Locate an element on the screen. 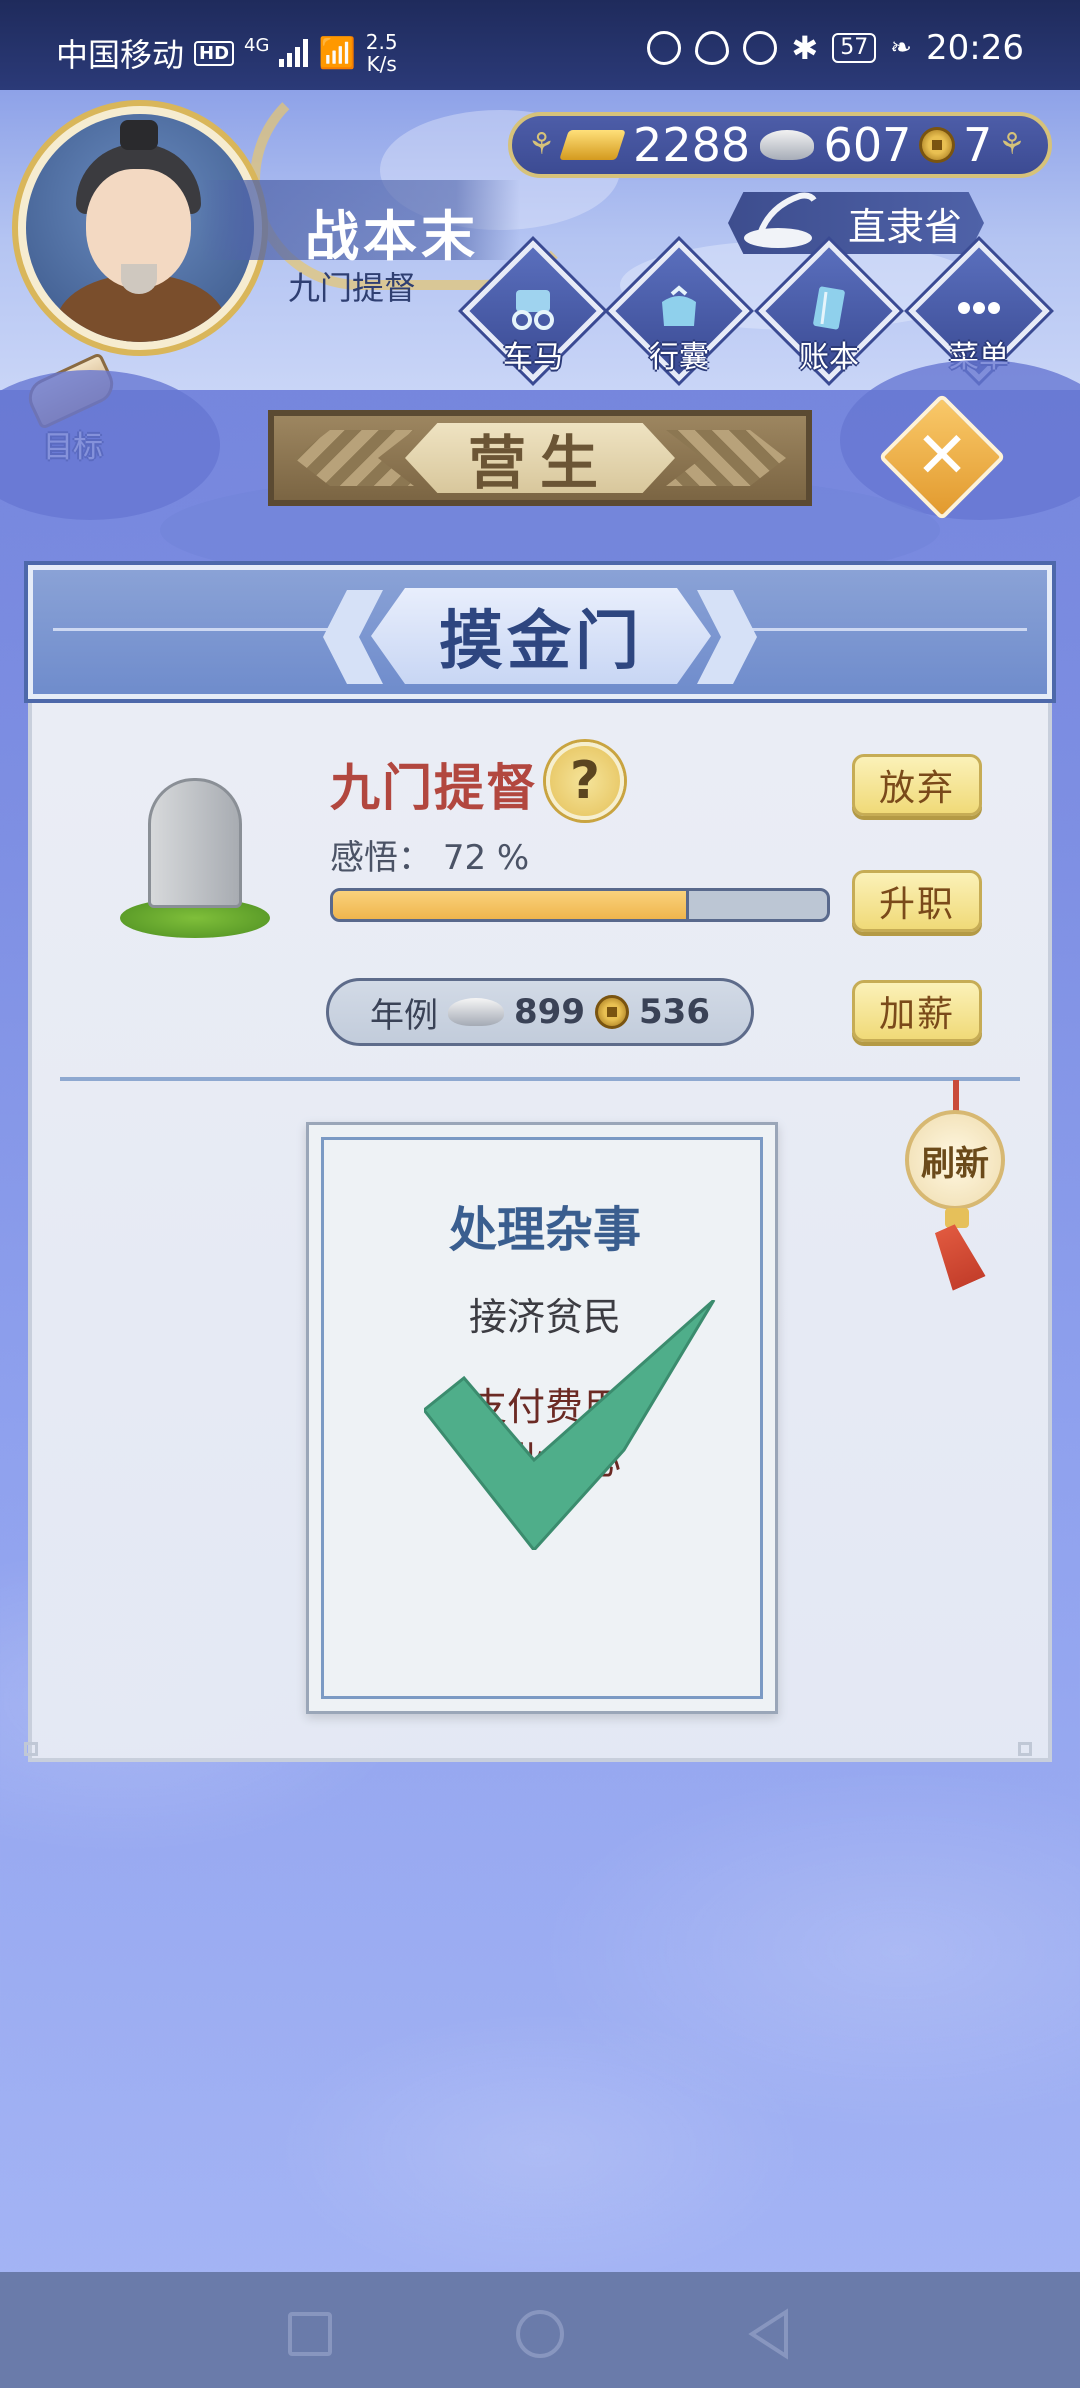  avatar-hat is located at coordinates (139, 135).